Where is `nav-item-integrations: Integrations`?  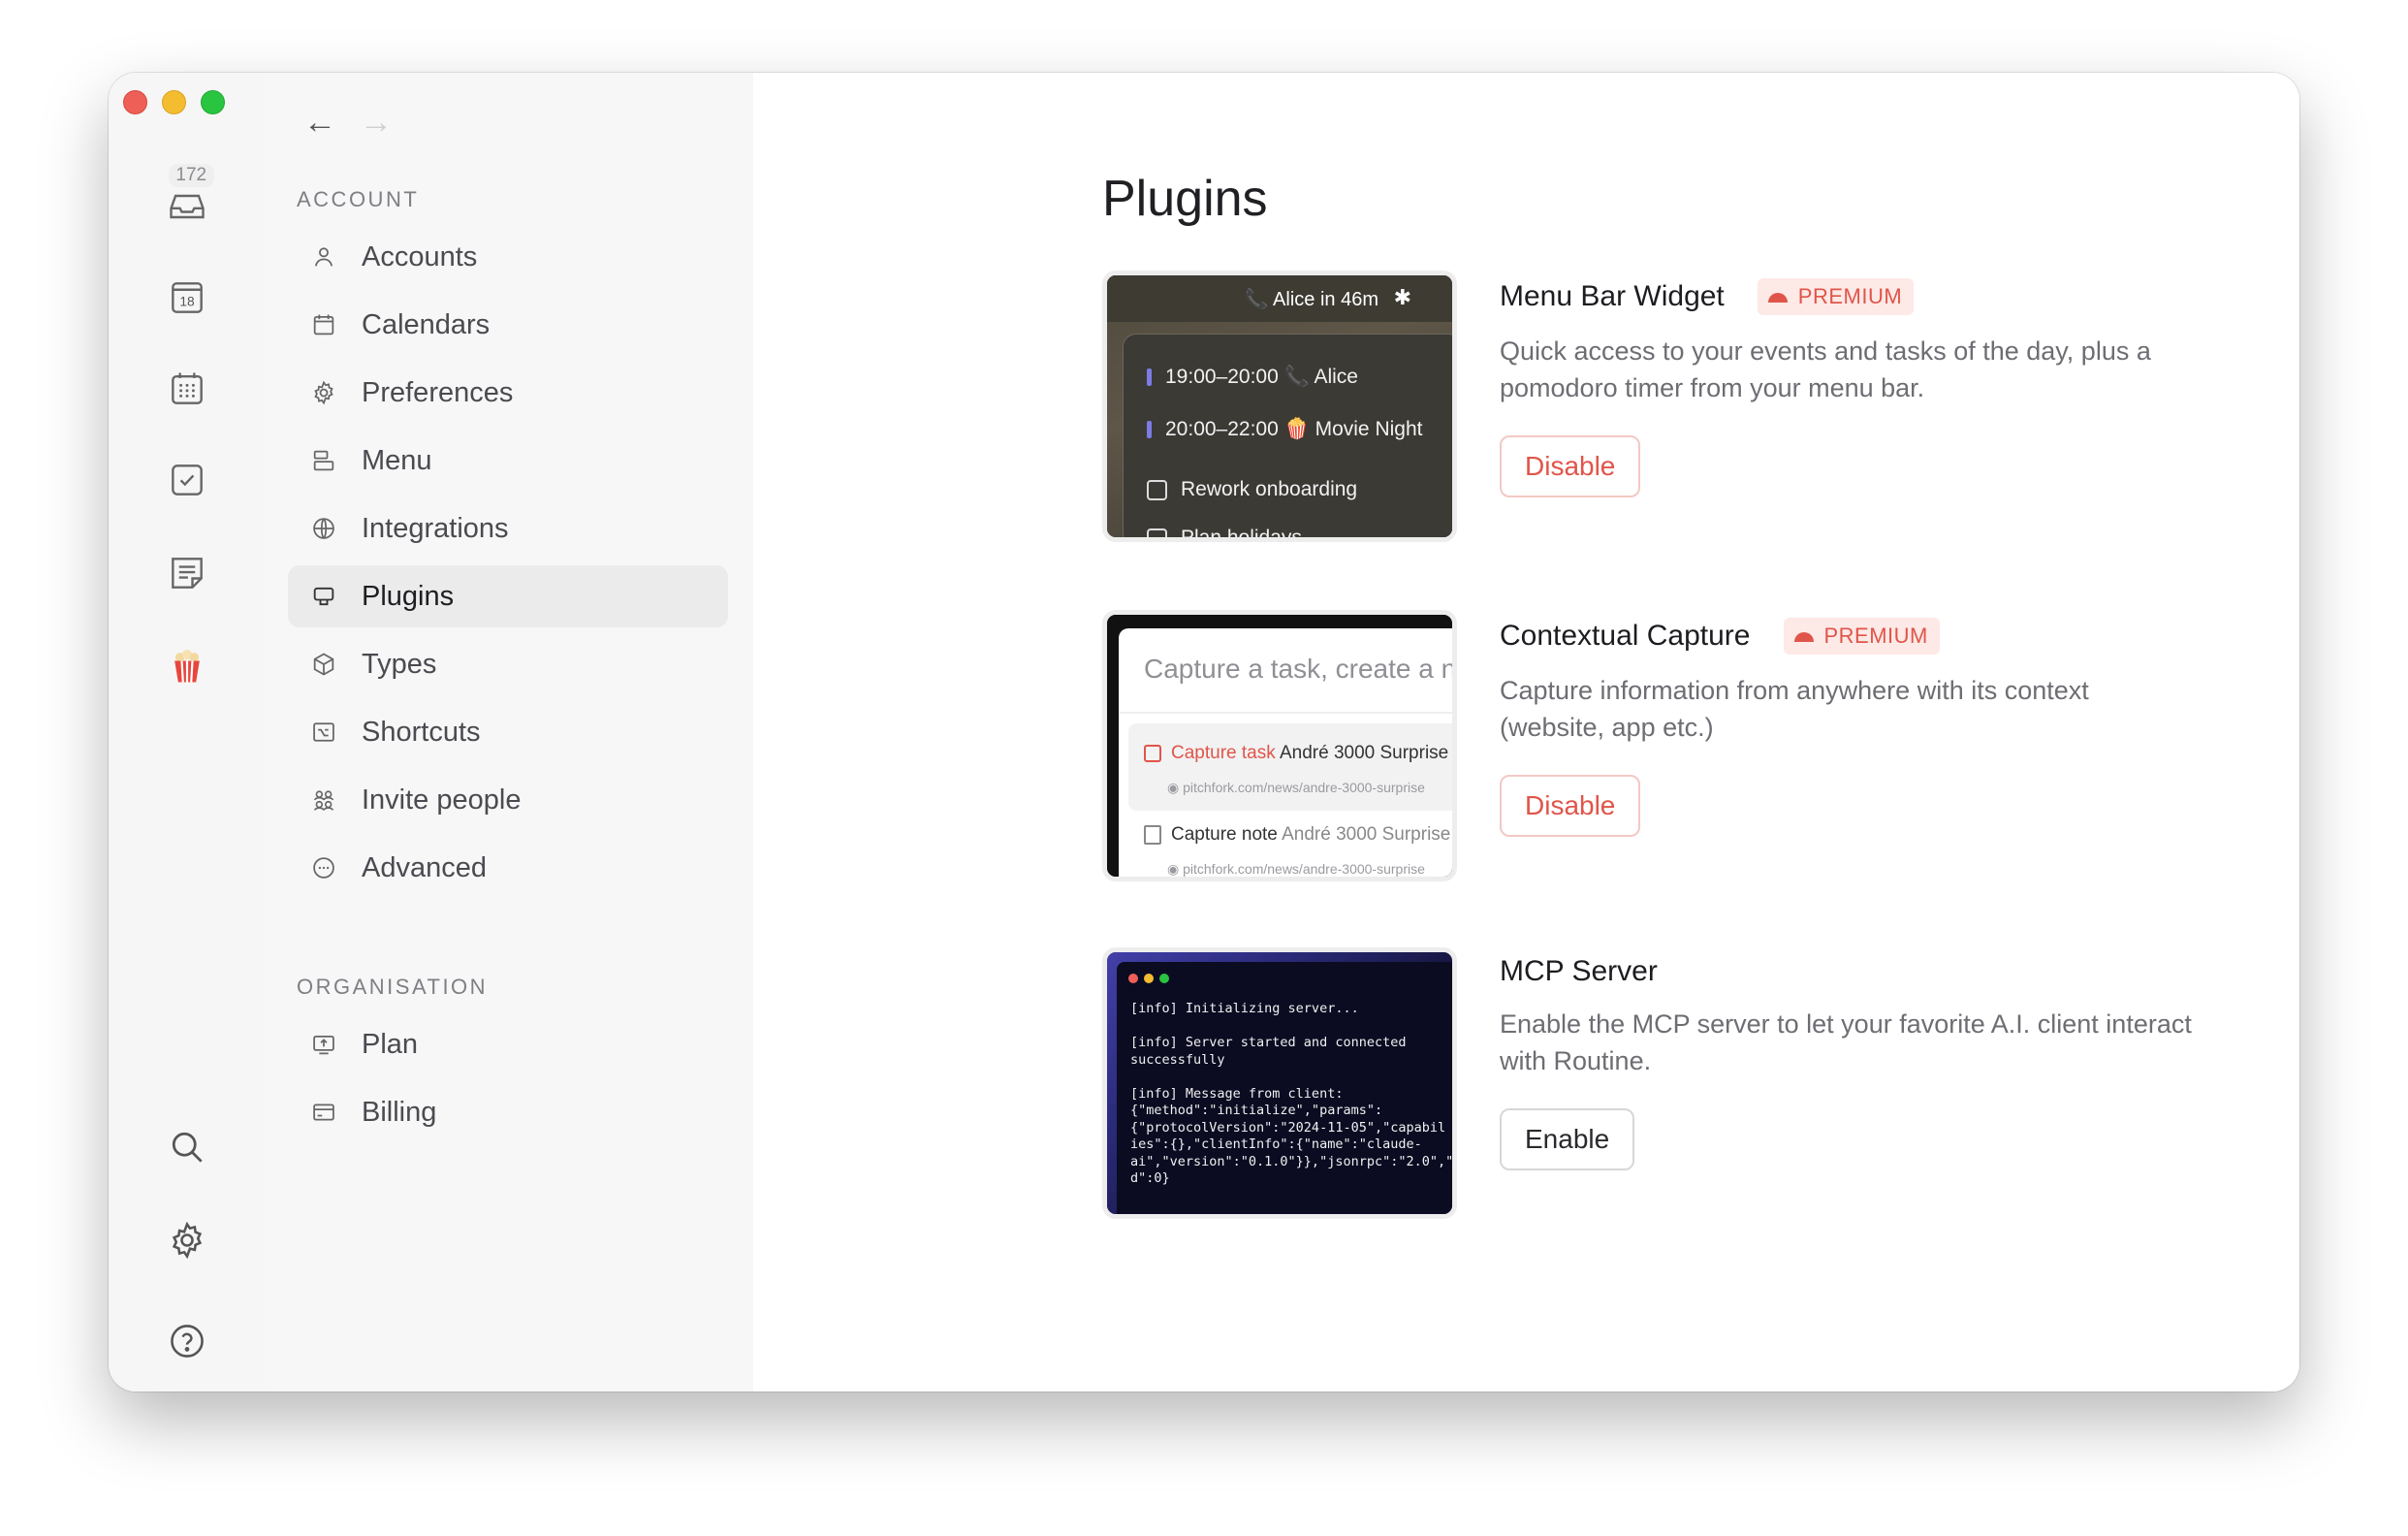
nav-item-integrations: Integrations is located at coordinates (508, 528).